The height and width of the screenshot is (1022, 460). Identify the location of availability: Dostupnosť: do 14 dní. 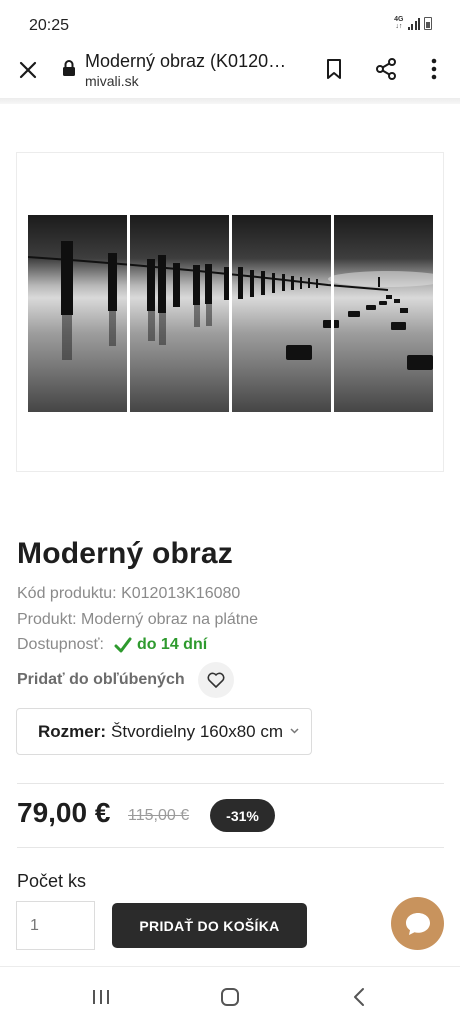
(112, 645).